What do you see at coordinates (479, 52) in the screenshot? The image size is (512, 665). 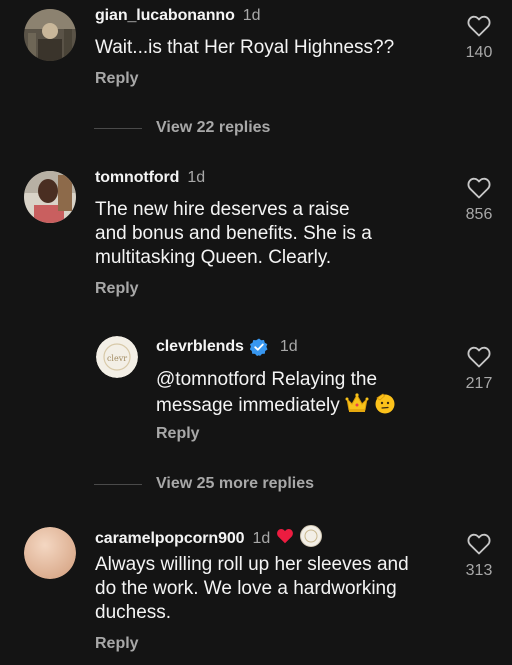 I see `like-count: 140` at bounding box center [479, 52].